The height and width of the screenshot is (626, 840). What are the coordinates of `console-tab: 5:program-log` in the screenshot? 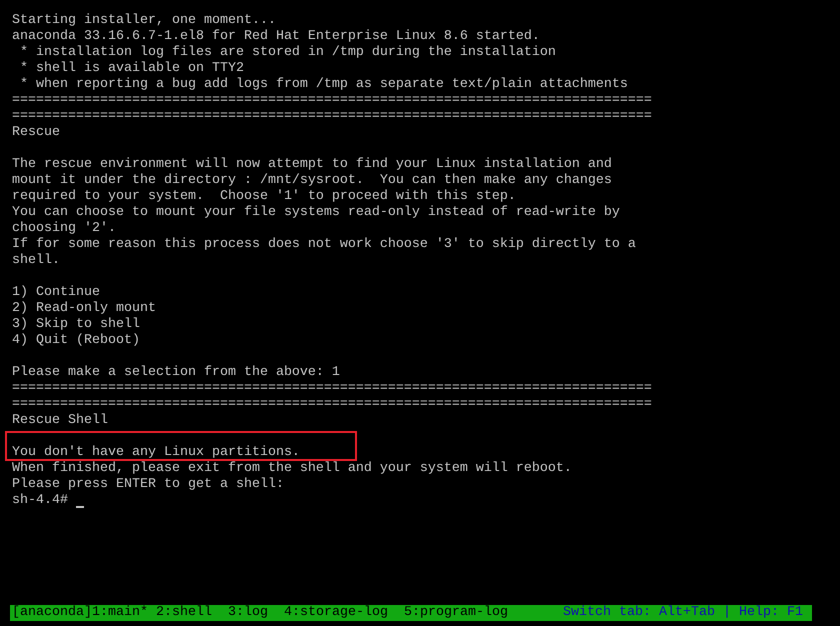 It's located at (456, 613).